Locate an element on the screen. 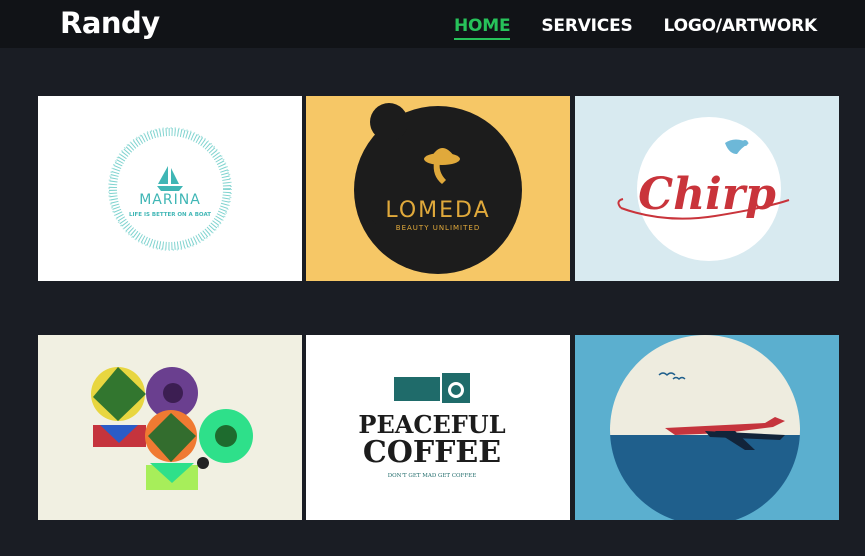 The image size is (865, 556). portfolio-item-airplane is located at coordinates (707, 427).